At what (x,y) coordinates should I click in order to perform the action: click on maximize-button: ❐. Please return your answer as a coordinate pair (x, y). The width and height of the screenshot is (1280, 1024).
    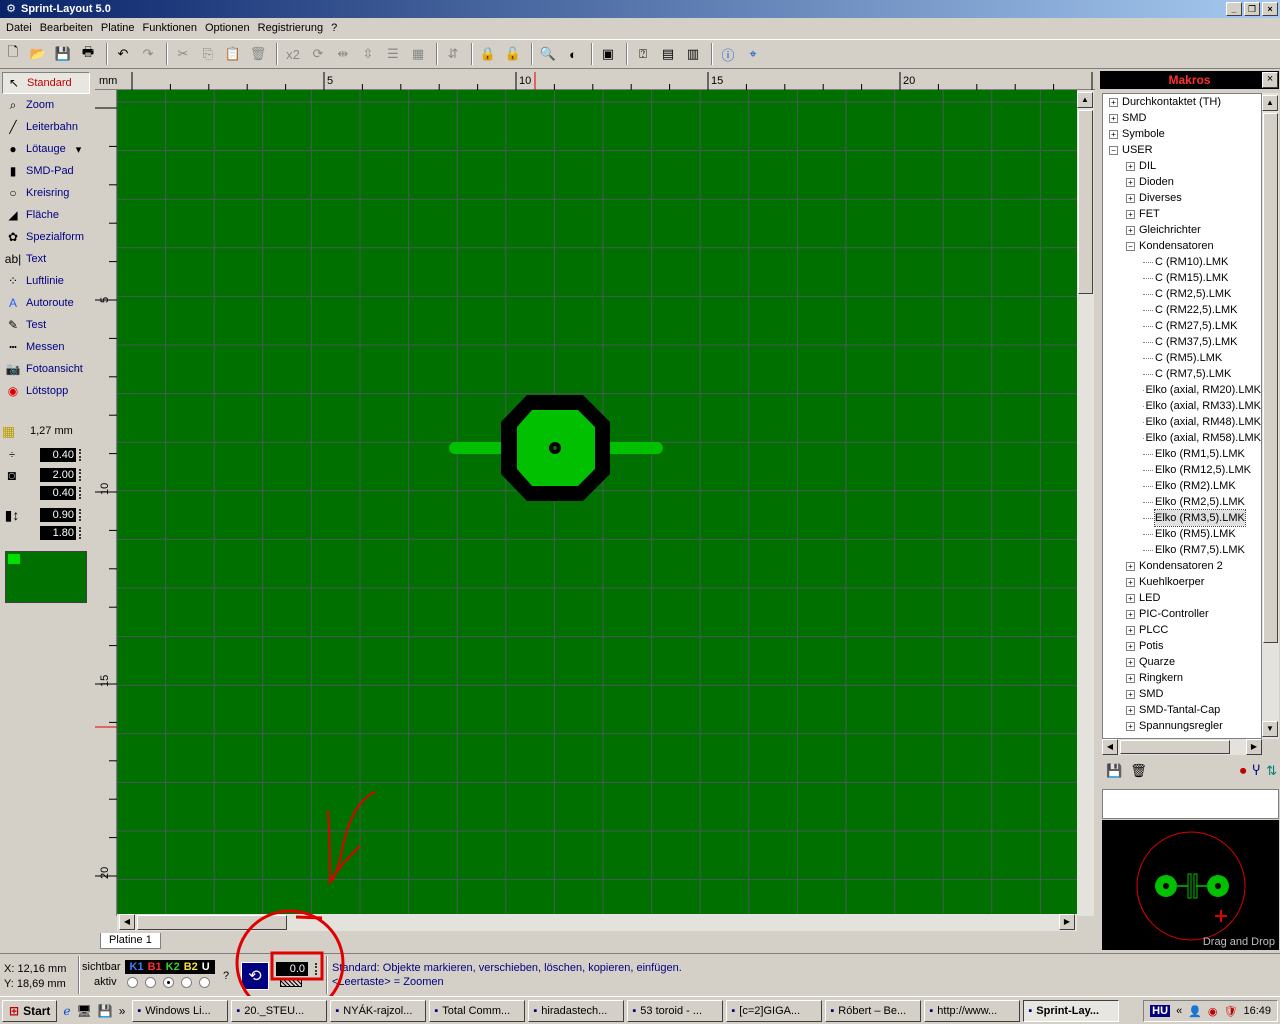
    Looking at the image, I should click on (1252, 9).